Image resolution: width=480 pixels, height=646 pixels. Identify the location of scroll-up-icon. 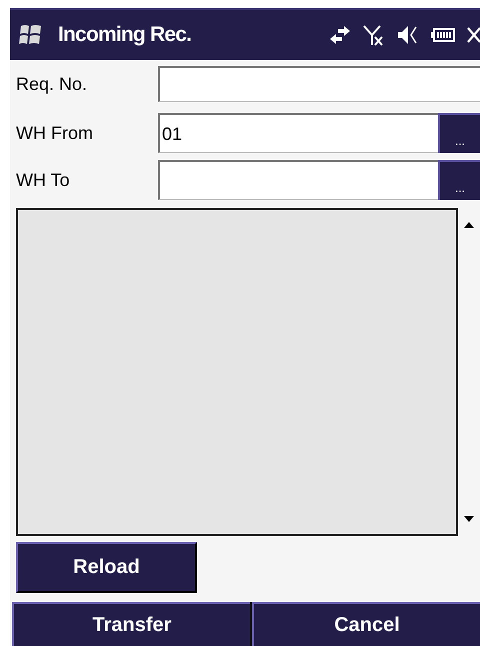
(469, 225).